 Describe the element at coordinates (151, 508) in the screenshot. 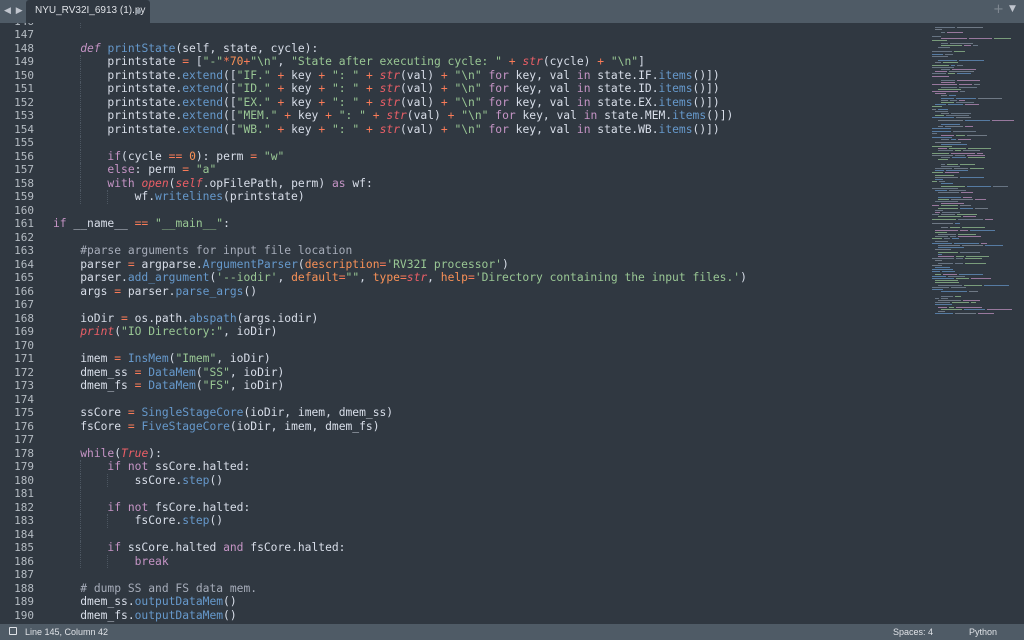

I see `code-text: if not fsCore.halted:` at that location.